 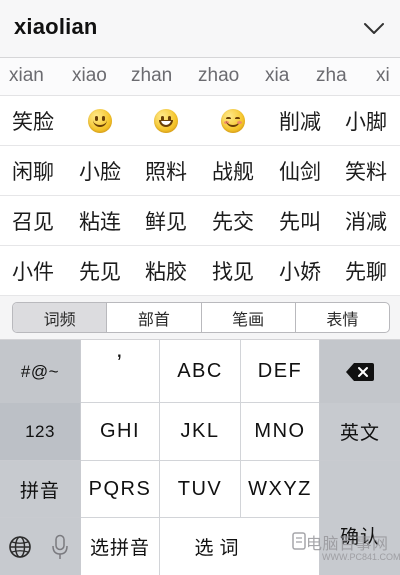 I want to click on candidate-emoji-blush, so click(x=233, y=121).